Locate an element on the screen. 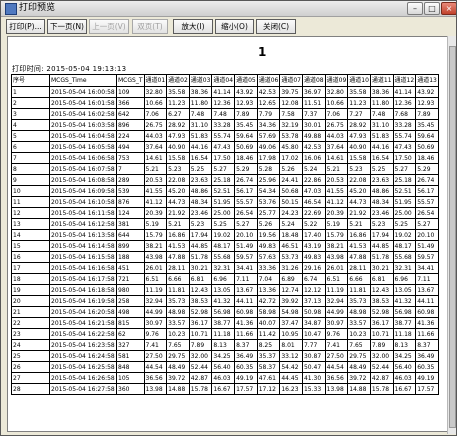  table-cell: 16.54 is located at coordinates (381, 158).